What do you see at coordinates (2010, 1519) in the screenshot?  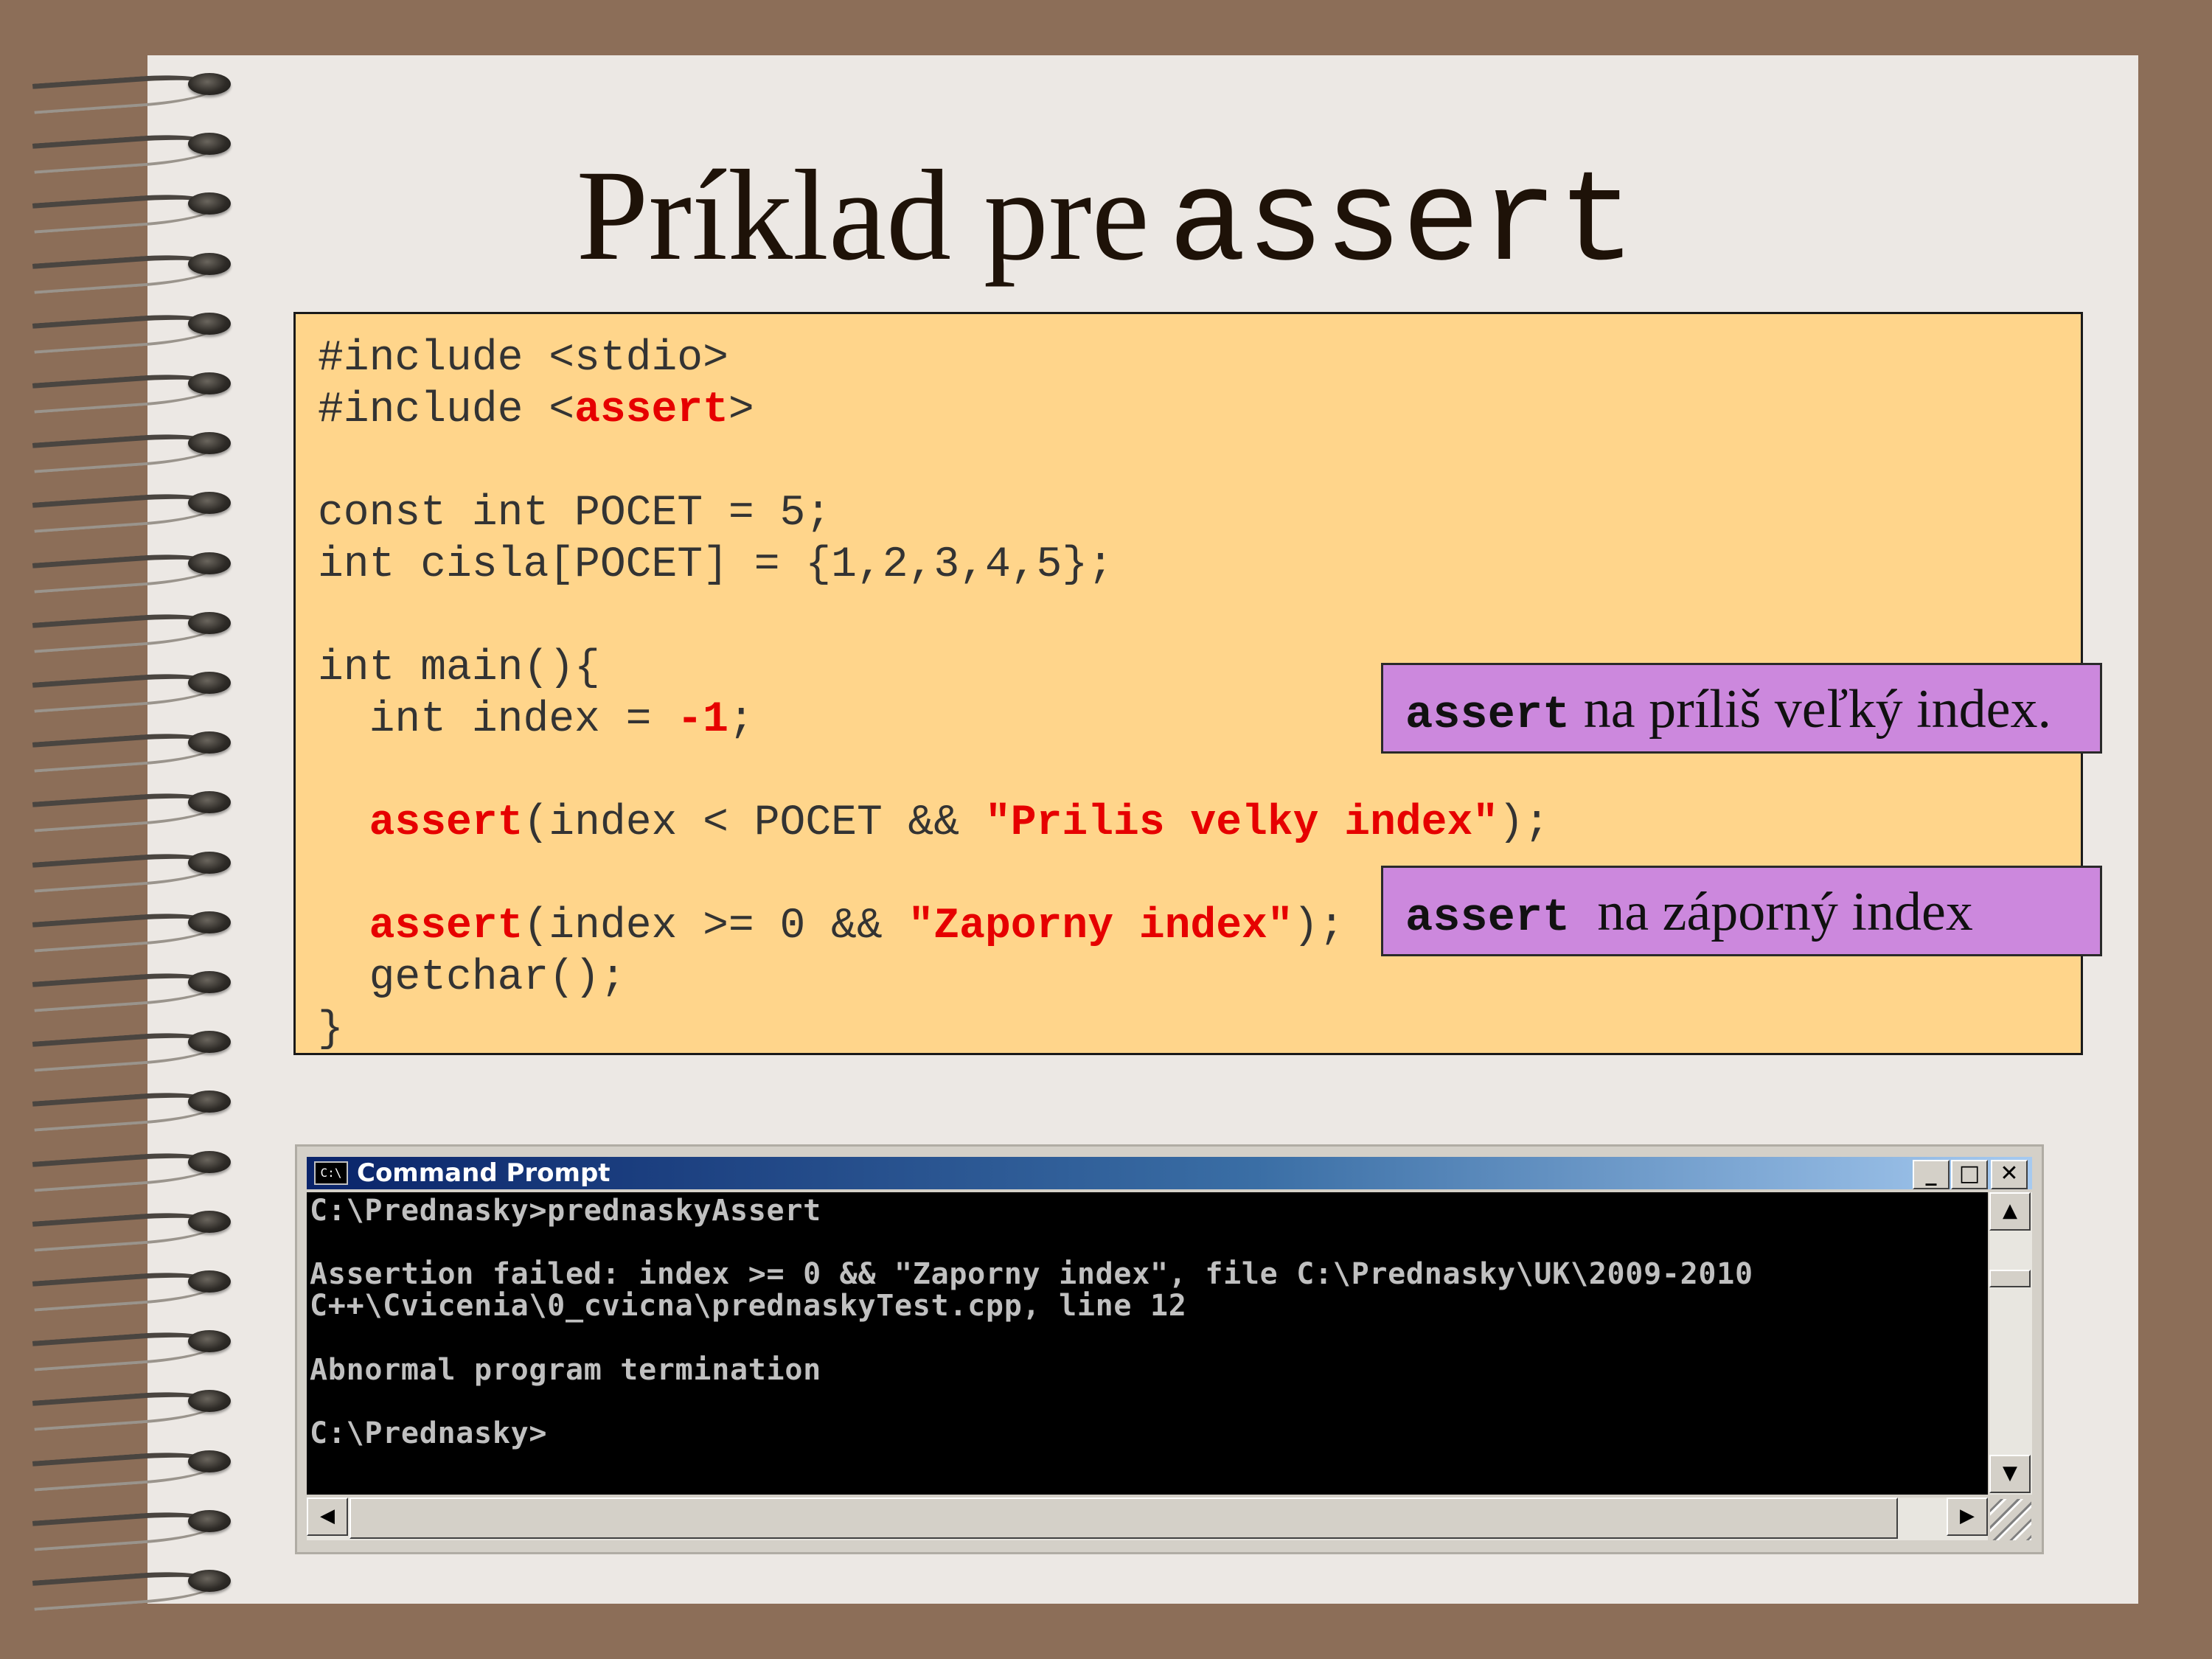 I see `resize-grip-icon` at bounding box center [2010, 1519].